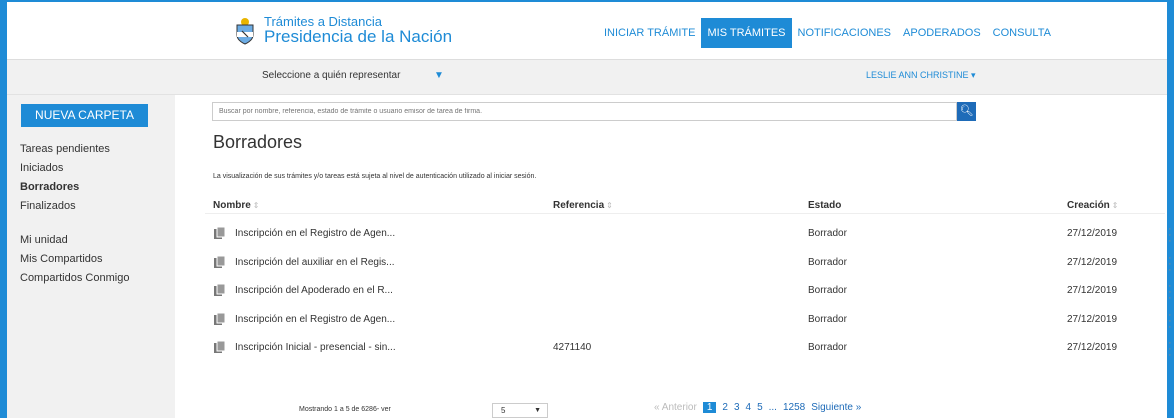 This screenshot has width=1174, height=418. I want to click on sidebar-item-mi-unidad: Mi unidad, so click(74, 240).